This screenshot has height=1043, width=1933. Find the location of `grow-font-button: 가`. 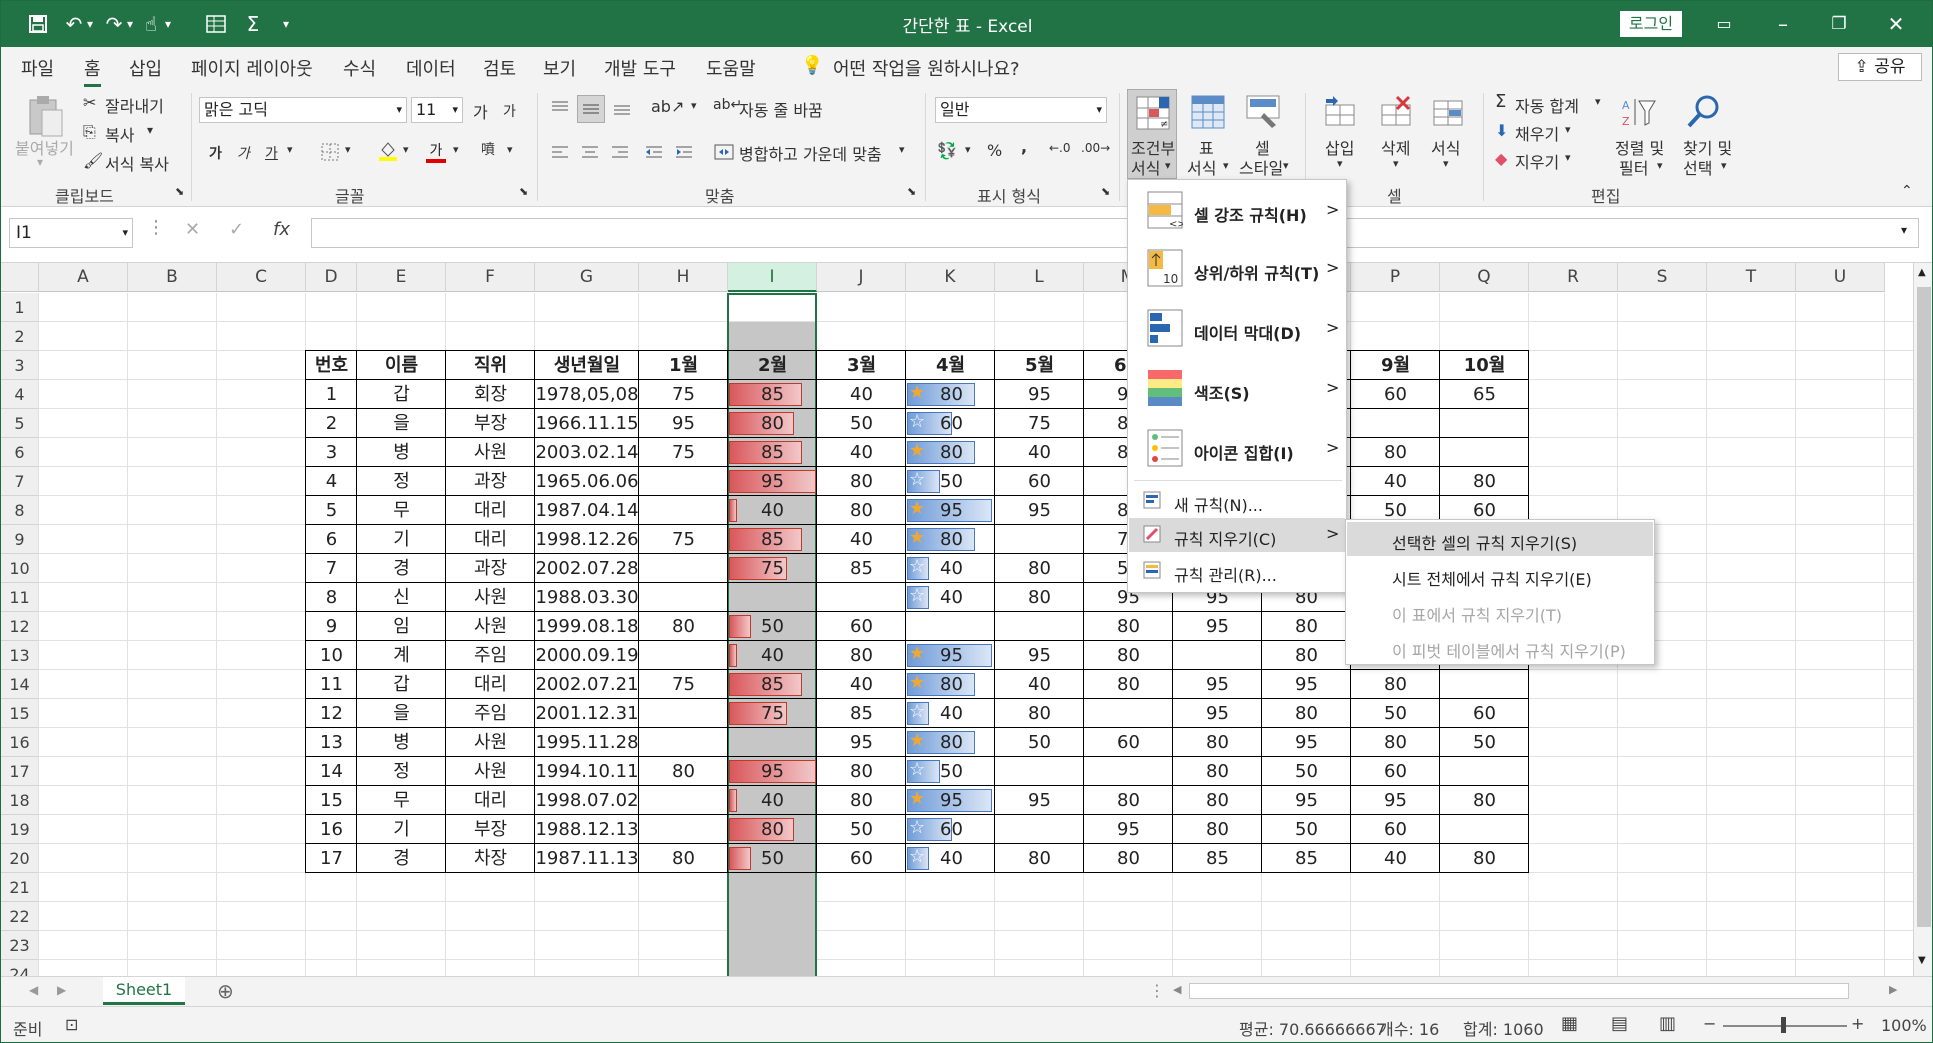

grow-font-button: 가 is located at coordinates (480, 111).